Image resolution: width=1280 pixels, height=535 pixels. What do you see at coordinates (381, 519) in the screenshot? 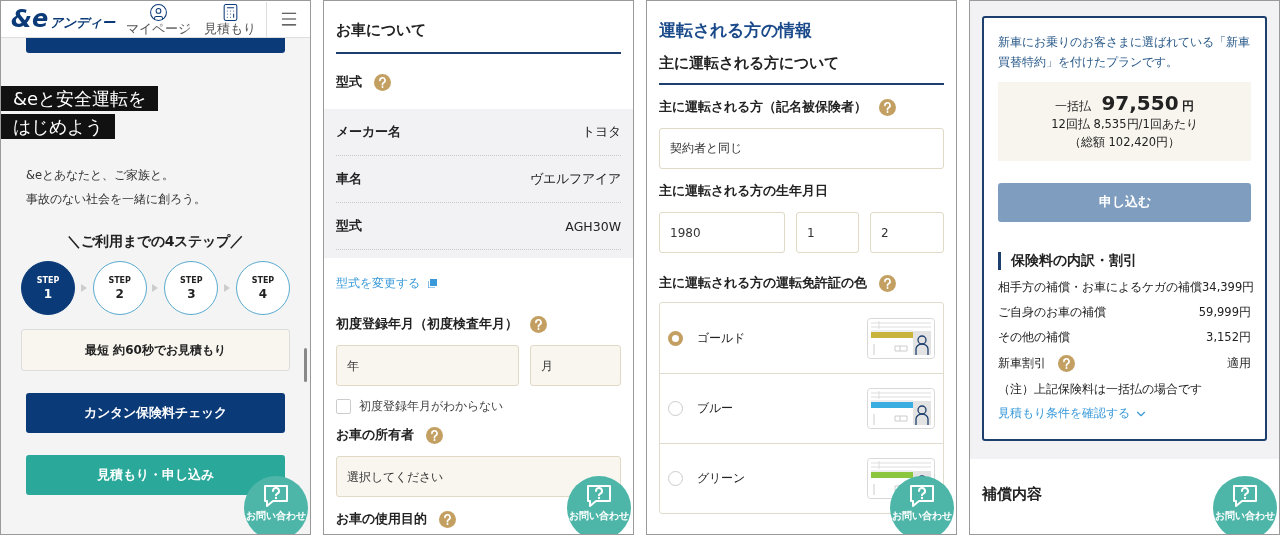
I see `field-label: お車の使用目的` at bounding box center [381, 519].